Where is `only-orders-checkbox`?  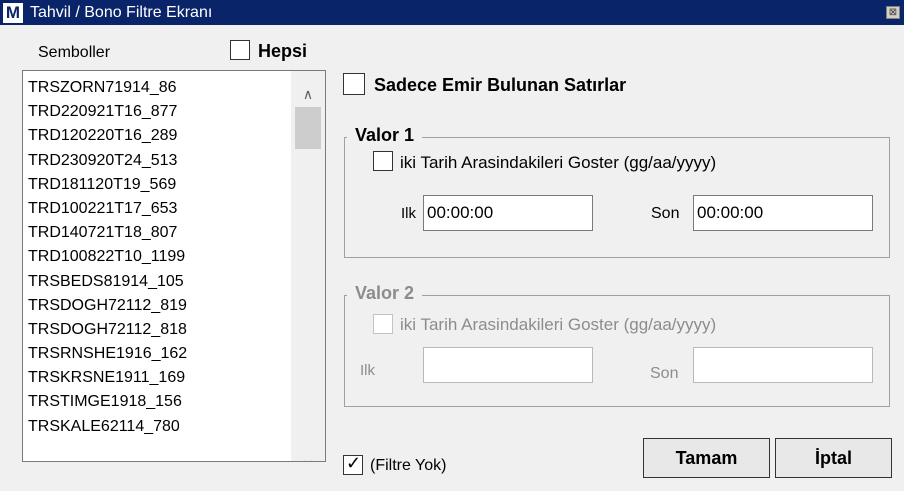
only-orders-checkbox is located at coordinates (354, 84).